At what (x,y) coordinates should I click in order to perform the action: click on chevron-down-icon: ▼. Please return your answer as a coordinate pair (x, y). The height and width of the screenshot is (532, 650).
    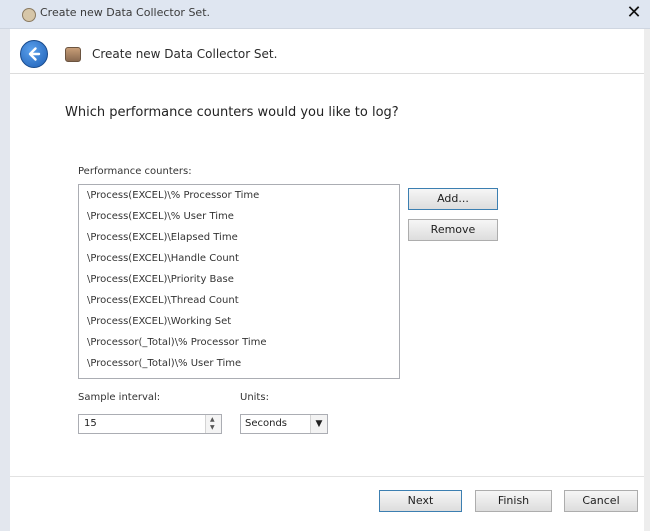
    Looking at the image, I should click on (318, 424).